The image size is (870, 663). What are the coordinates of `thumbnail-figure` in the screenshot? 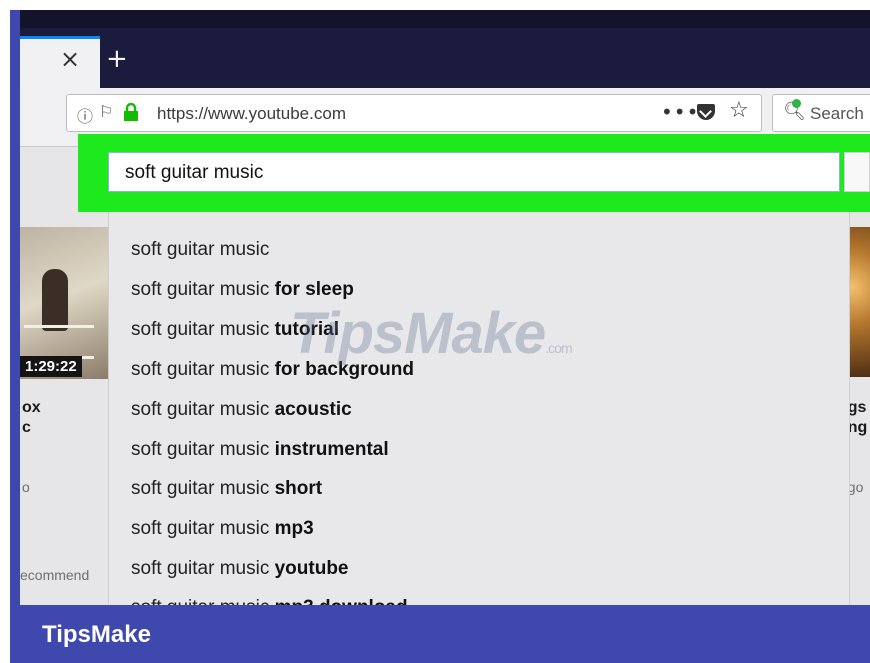 It's located at (55, 300).